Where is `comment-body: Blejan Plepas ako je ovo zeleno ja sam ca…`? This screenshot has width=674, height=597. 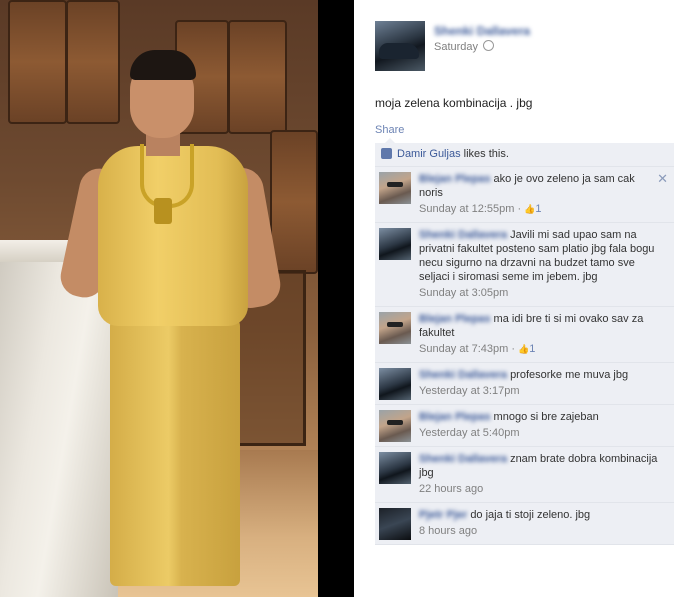 comment-body: Blejan Plepas ako je ovo zeleno ja sam ca… is located at coordinates (538, 194).